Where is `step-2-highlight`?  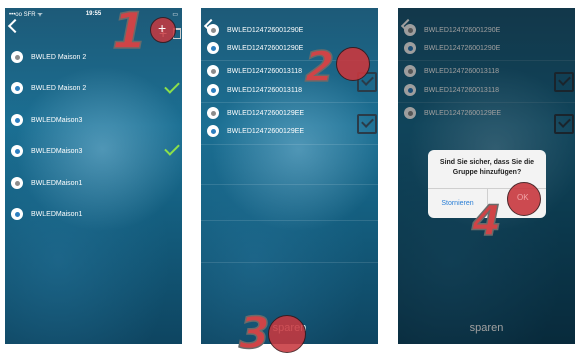 step-2-highlight is located at coordinates (353, 64).